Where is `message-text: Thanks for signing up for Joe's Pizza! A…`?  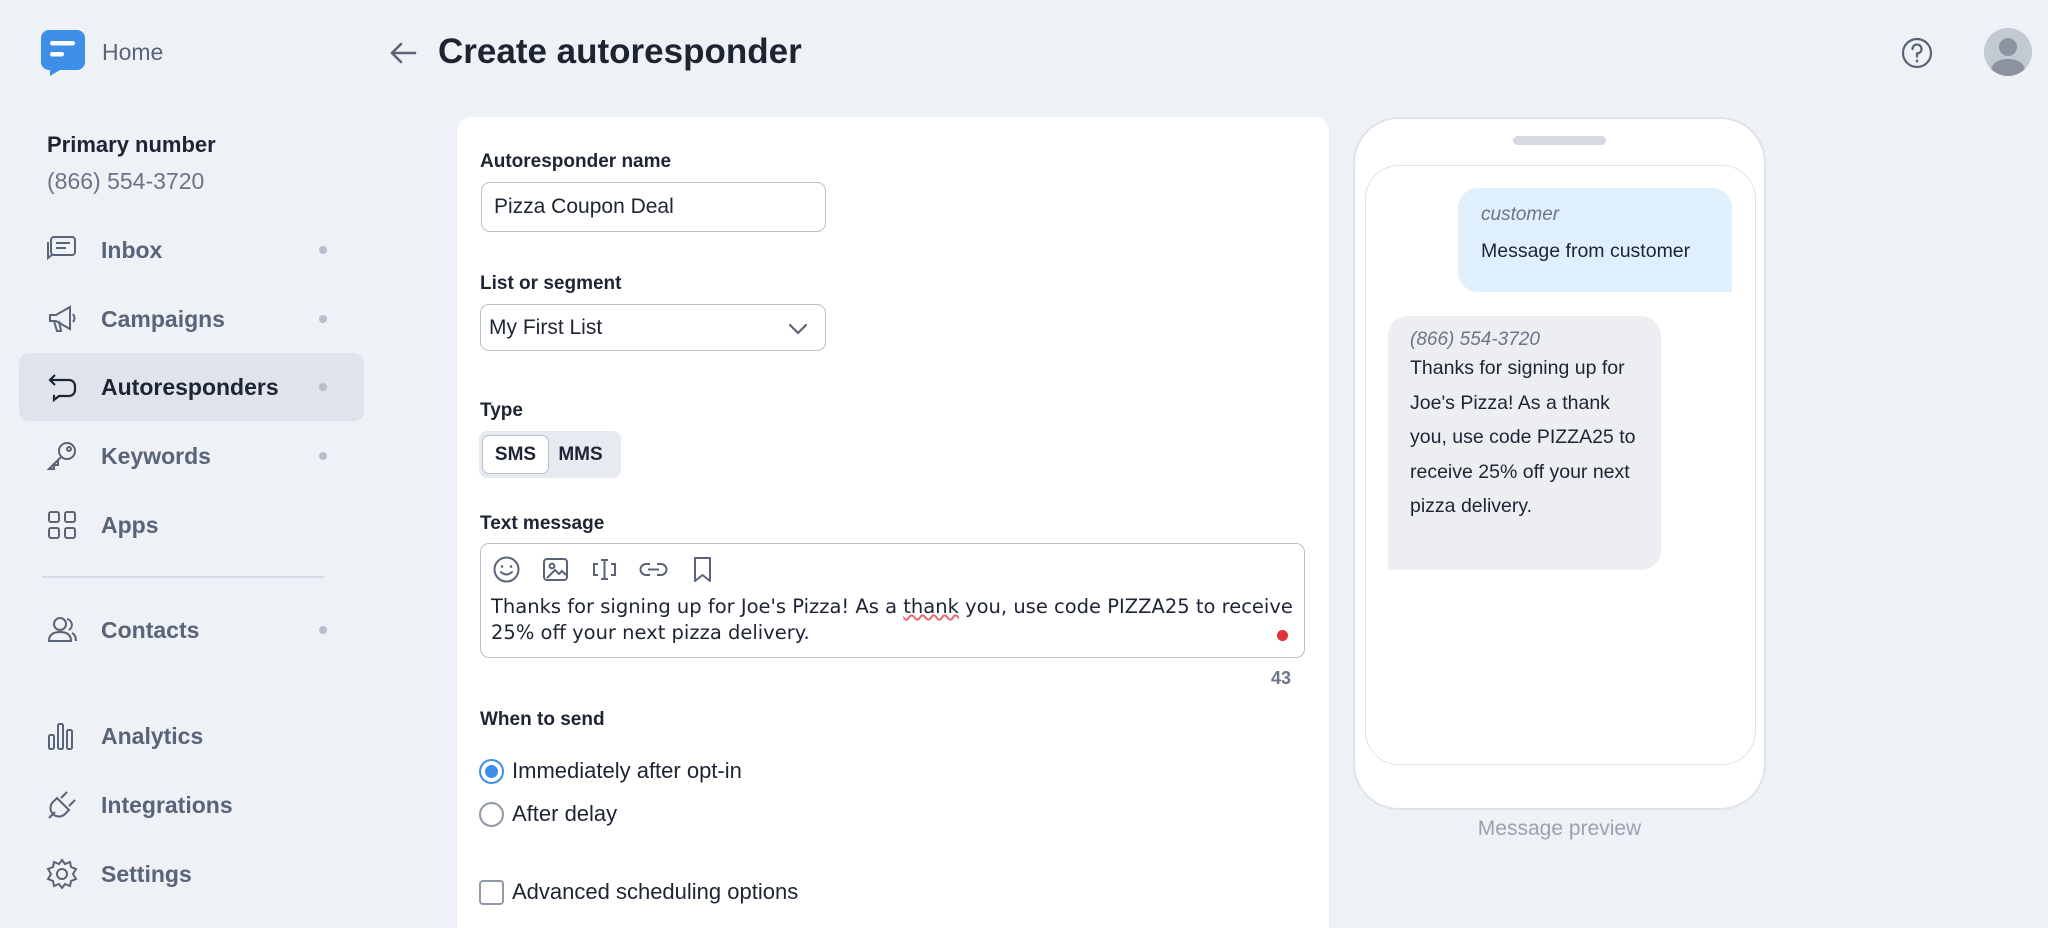 message-text: Thanks for signing up for Joe's Pizza! A… is located at coordinates (893, 620).